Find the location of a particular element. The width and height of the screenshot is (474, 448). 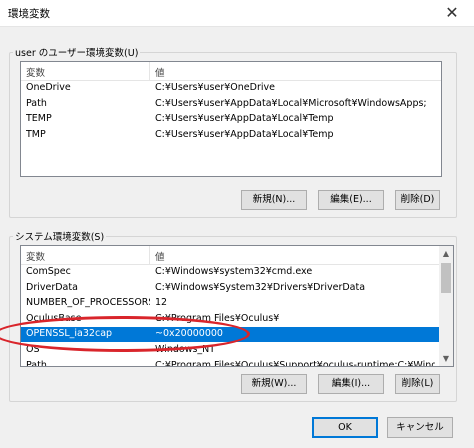

table-row: OneDrive C:¥Users¥user¥OneDrive is located at coordinates (231, 88).